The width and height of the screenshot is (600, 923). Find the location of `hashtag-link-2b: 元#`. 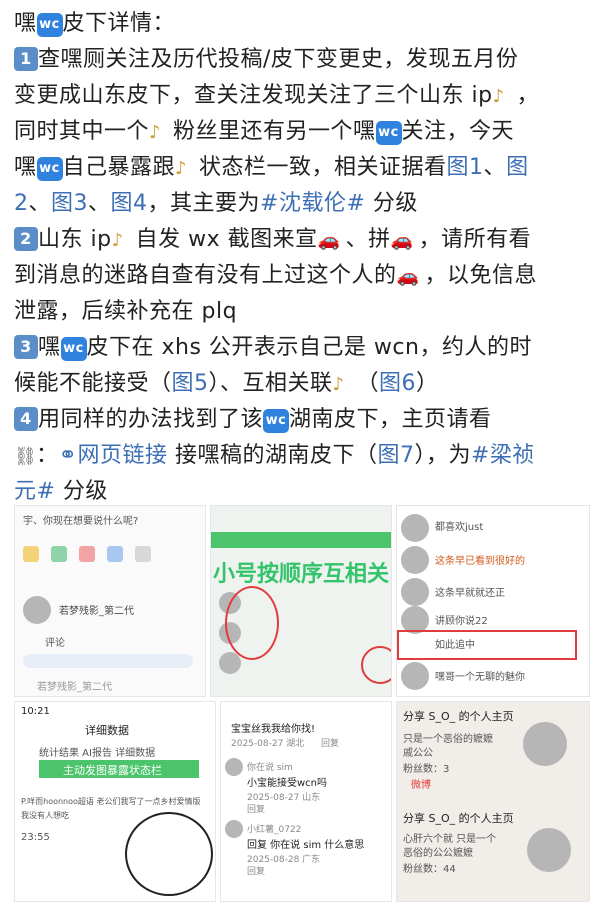

hashtag-link-2b: 元# is located at coordinates (34, 491).